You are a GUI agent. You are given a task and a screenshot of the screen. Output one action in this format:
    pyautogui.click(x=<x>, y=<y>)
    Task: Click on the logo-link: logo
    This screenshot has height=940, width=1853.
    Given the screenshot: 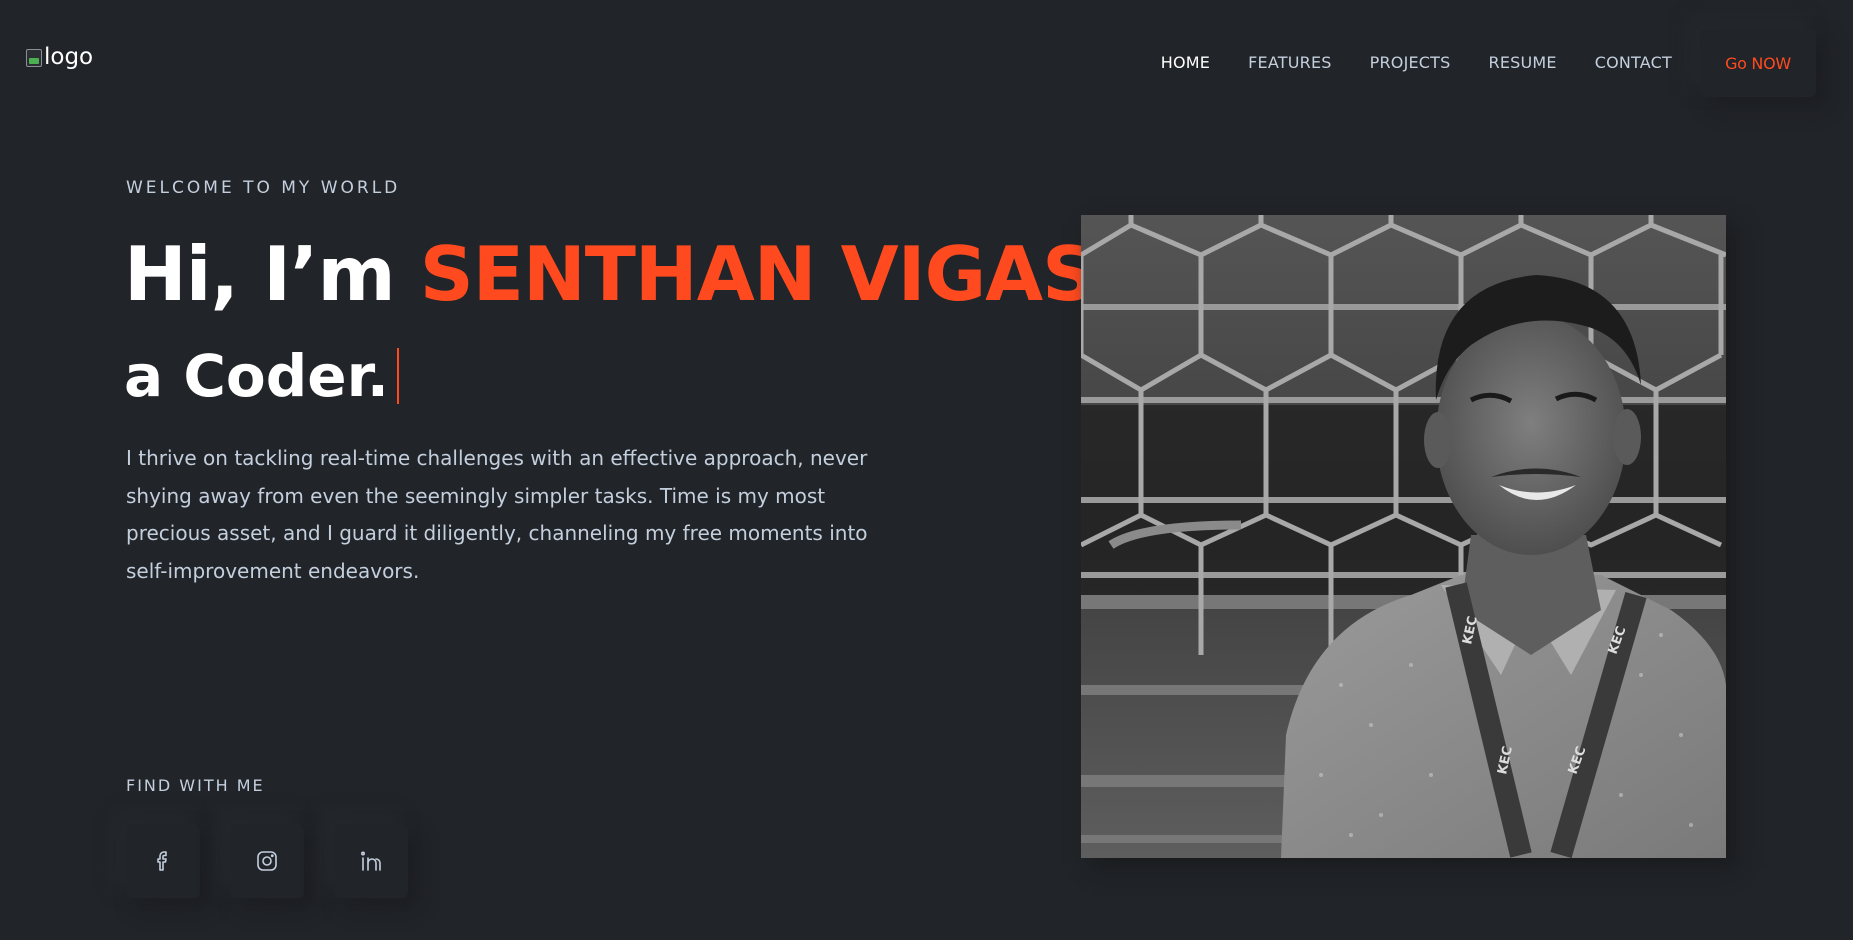 What is the action you would take?
    pyautogui.click(x=59, y=57)
    